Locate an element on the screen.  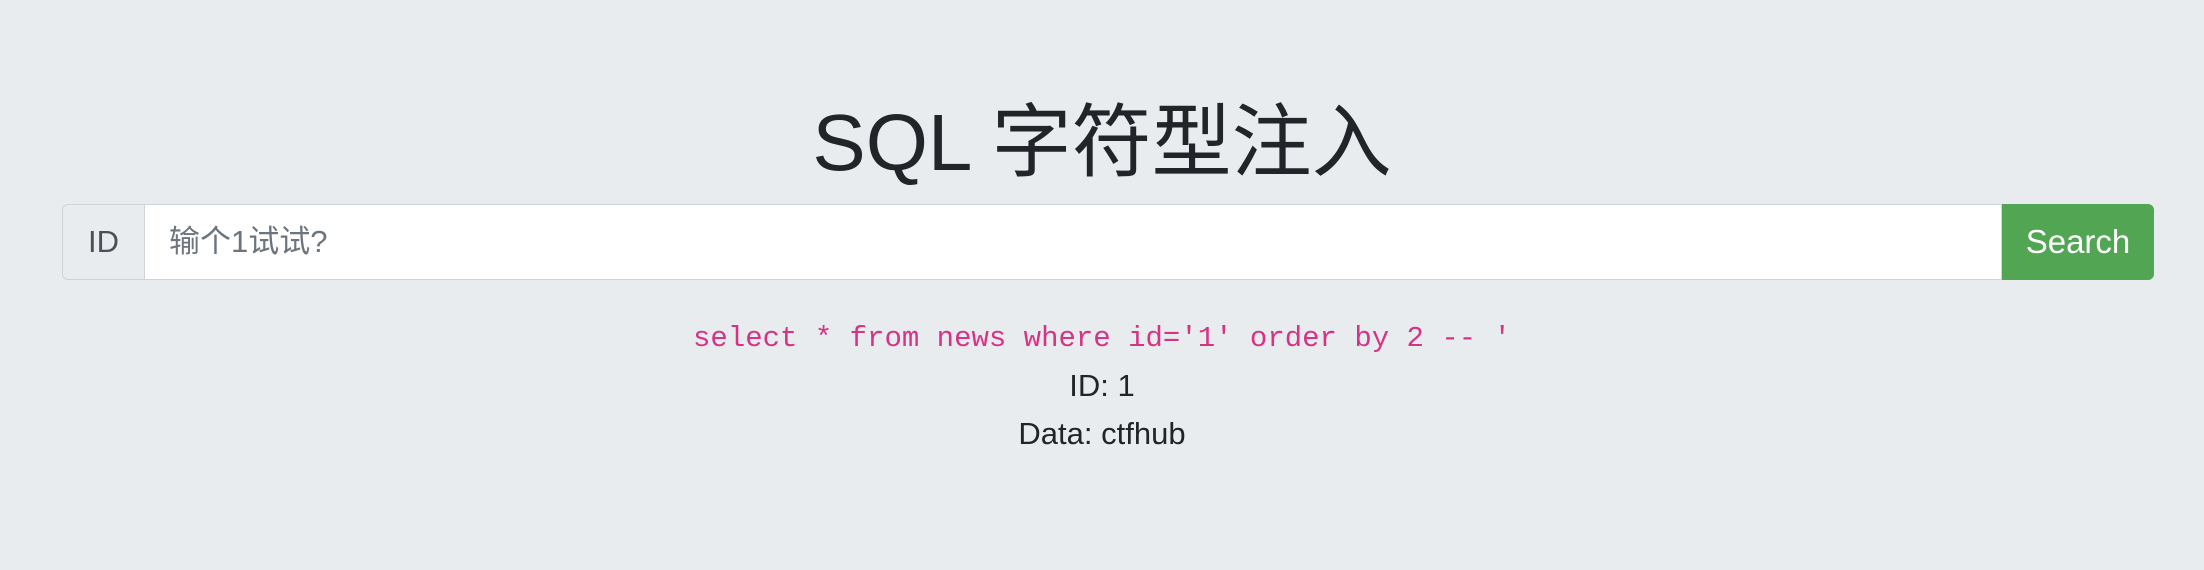
id-input is located at coordinates (1073, 242).